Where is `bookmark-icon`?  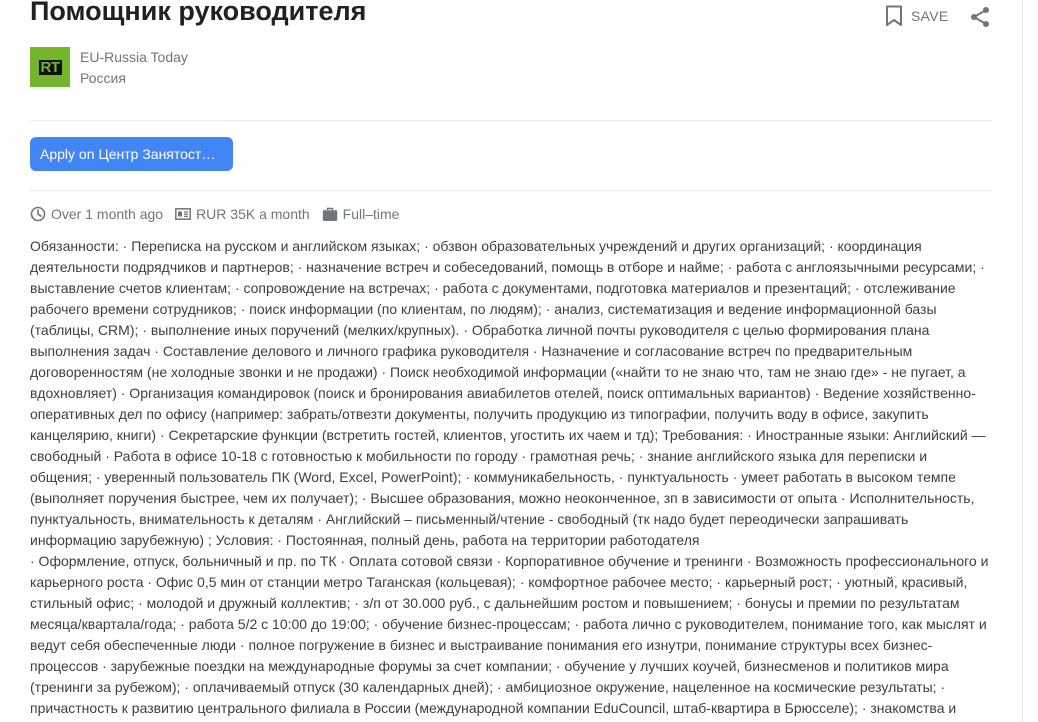 bookmark-icon is located at coordinates (894, 15).